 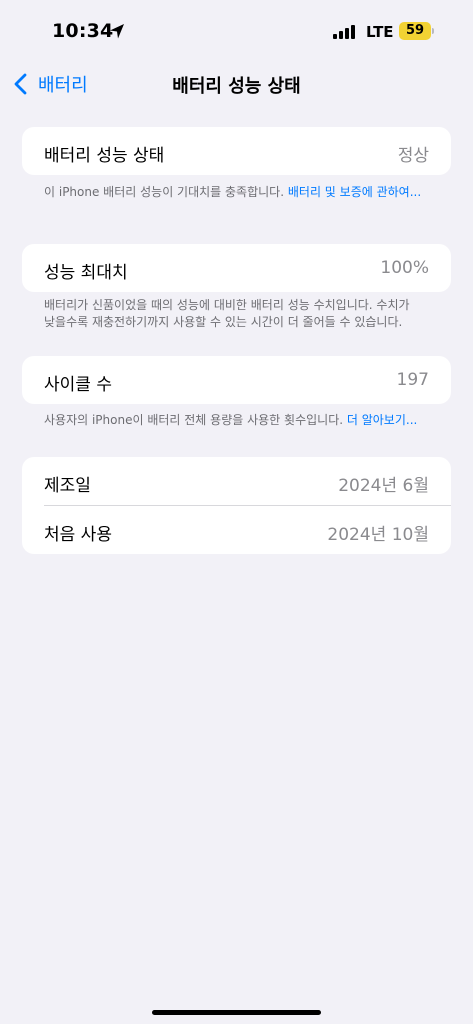 What do you see at coordinates (345, 32) in the screenshot?
I see `cellular-signal-icon` at bounding box center [345, 32].